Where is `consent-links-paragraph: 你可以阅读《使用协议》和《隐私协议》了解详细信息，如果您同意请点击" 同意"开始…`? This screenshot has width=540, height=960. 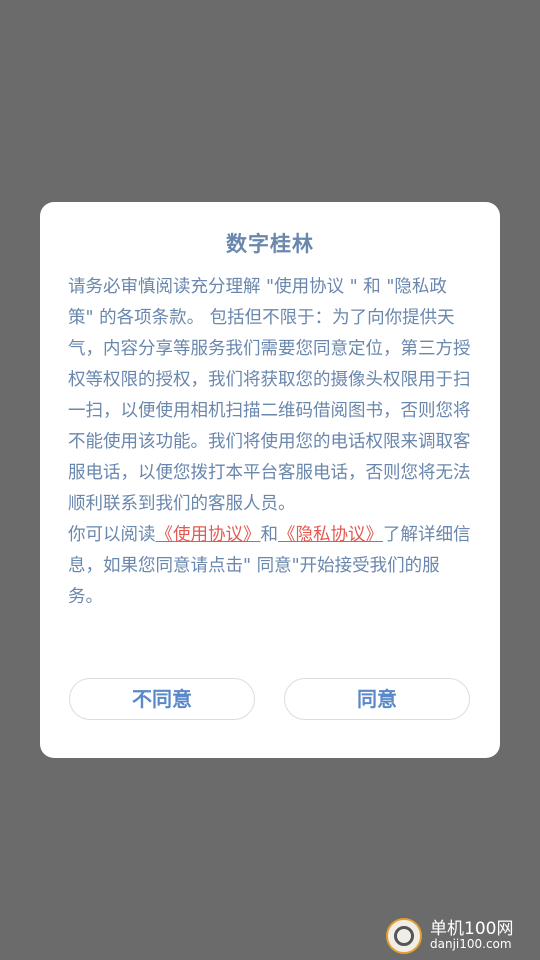 consent-links-paragraph: 你可以阅读《使用协议》和《隐私协议》了解详细信息，如果您同意请点击" 同意"开始… is located at coordinates (270, 566).